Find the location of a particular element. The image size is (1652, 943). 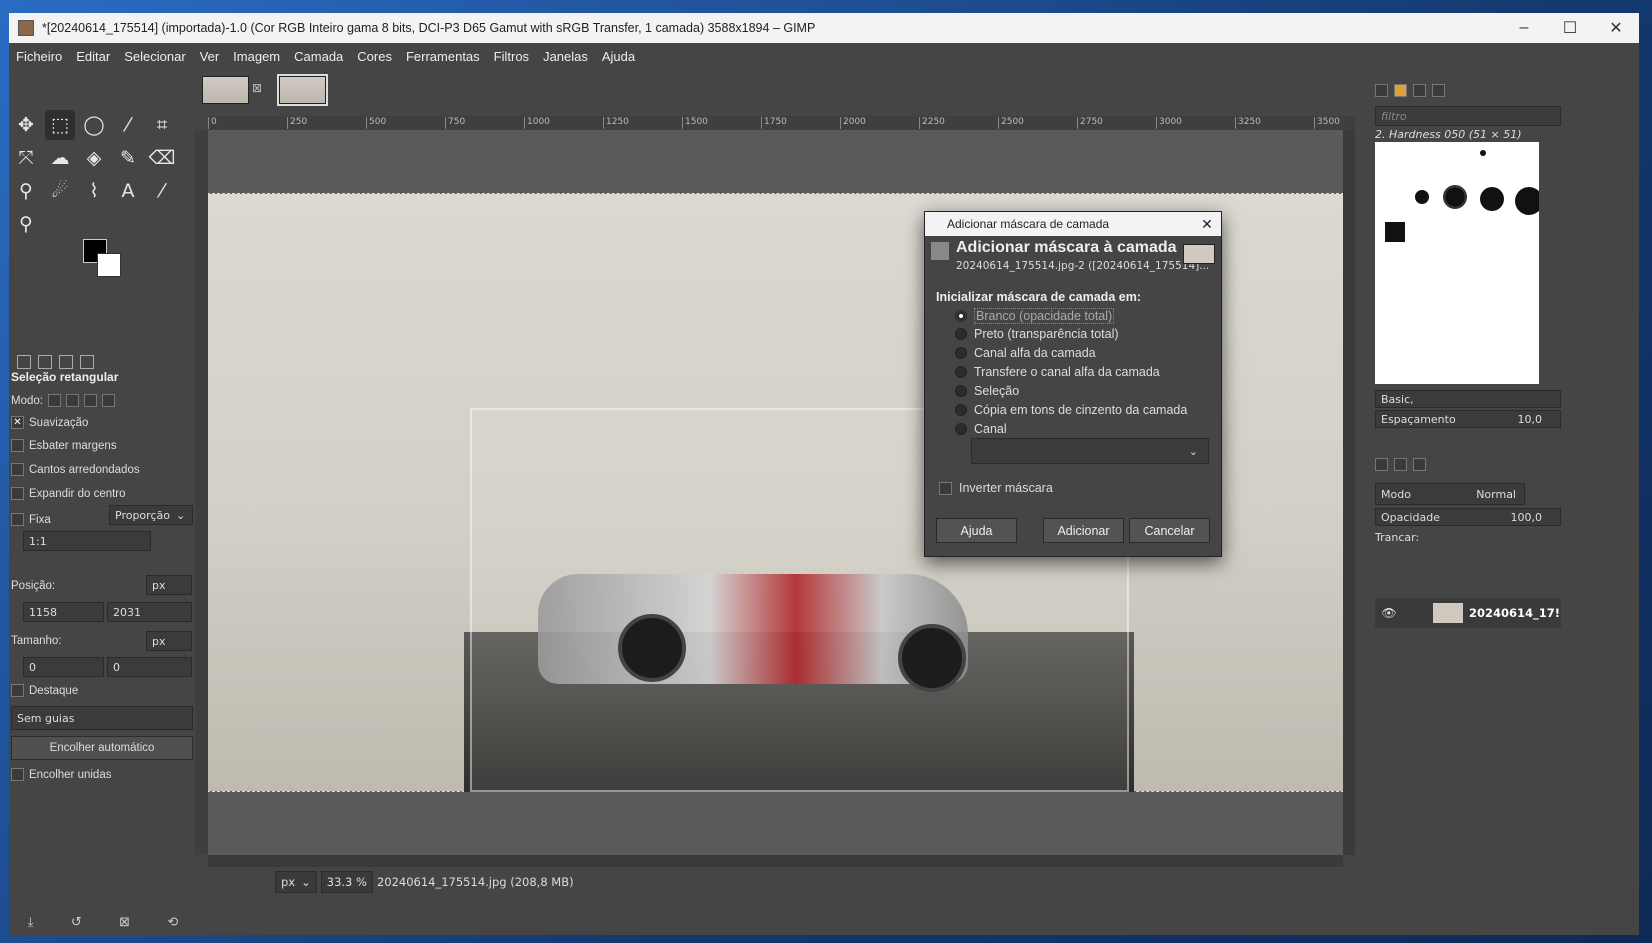

cancel-button: Cancelar is located at coordinates (1169, 530).